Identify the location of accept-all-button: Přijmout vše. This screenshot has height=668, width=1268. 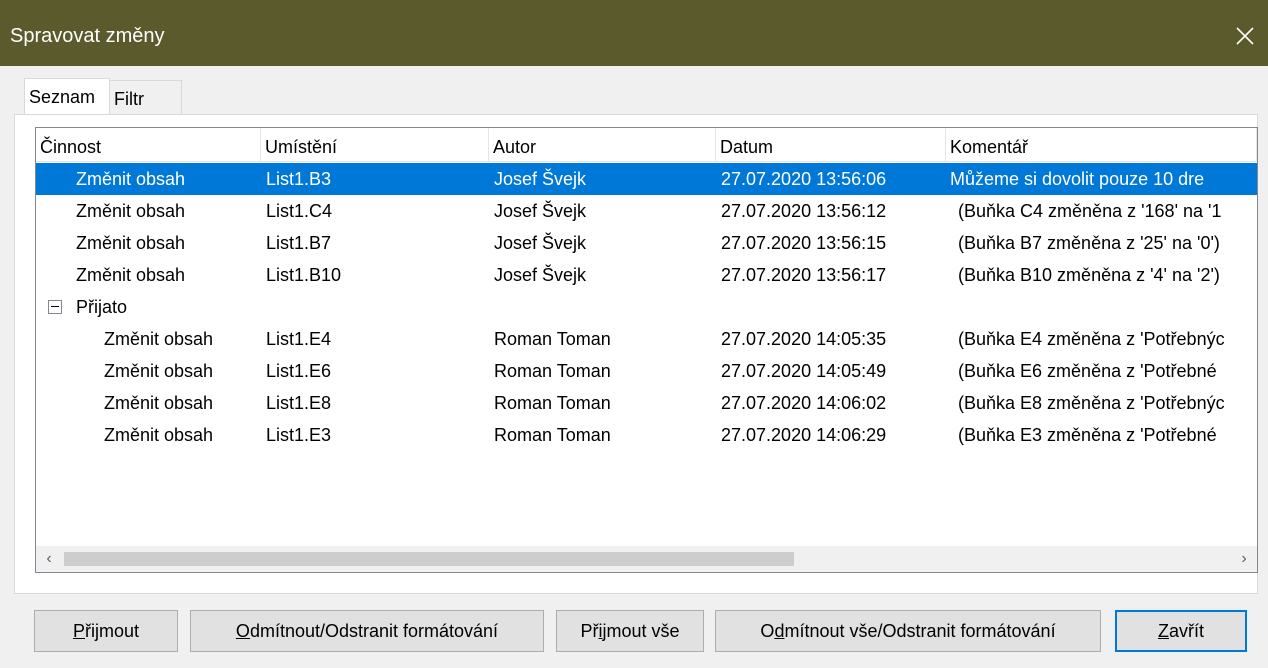
(630, 631).